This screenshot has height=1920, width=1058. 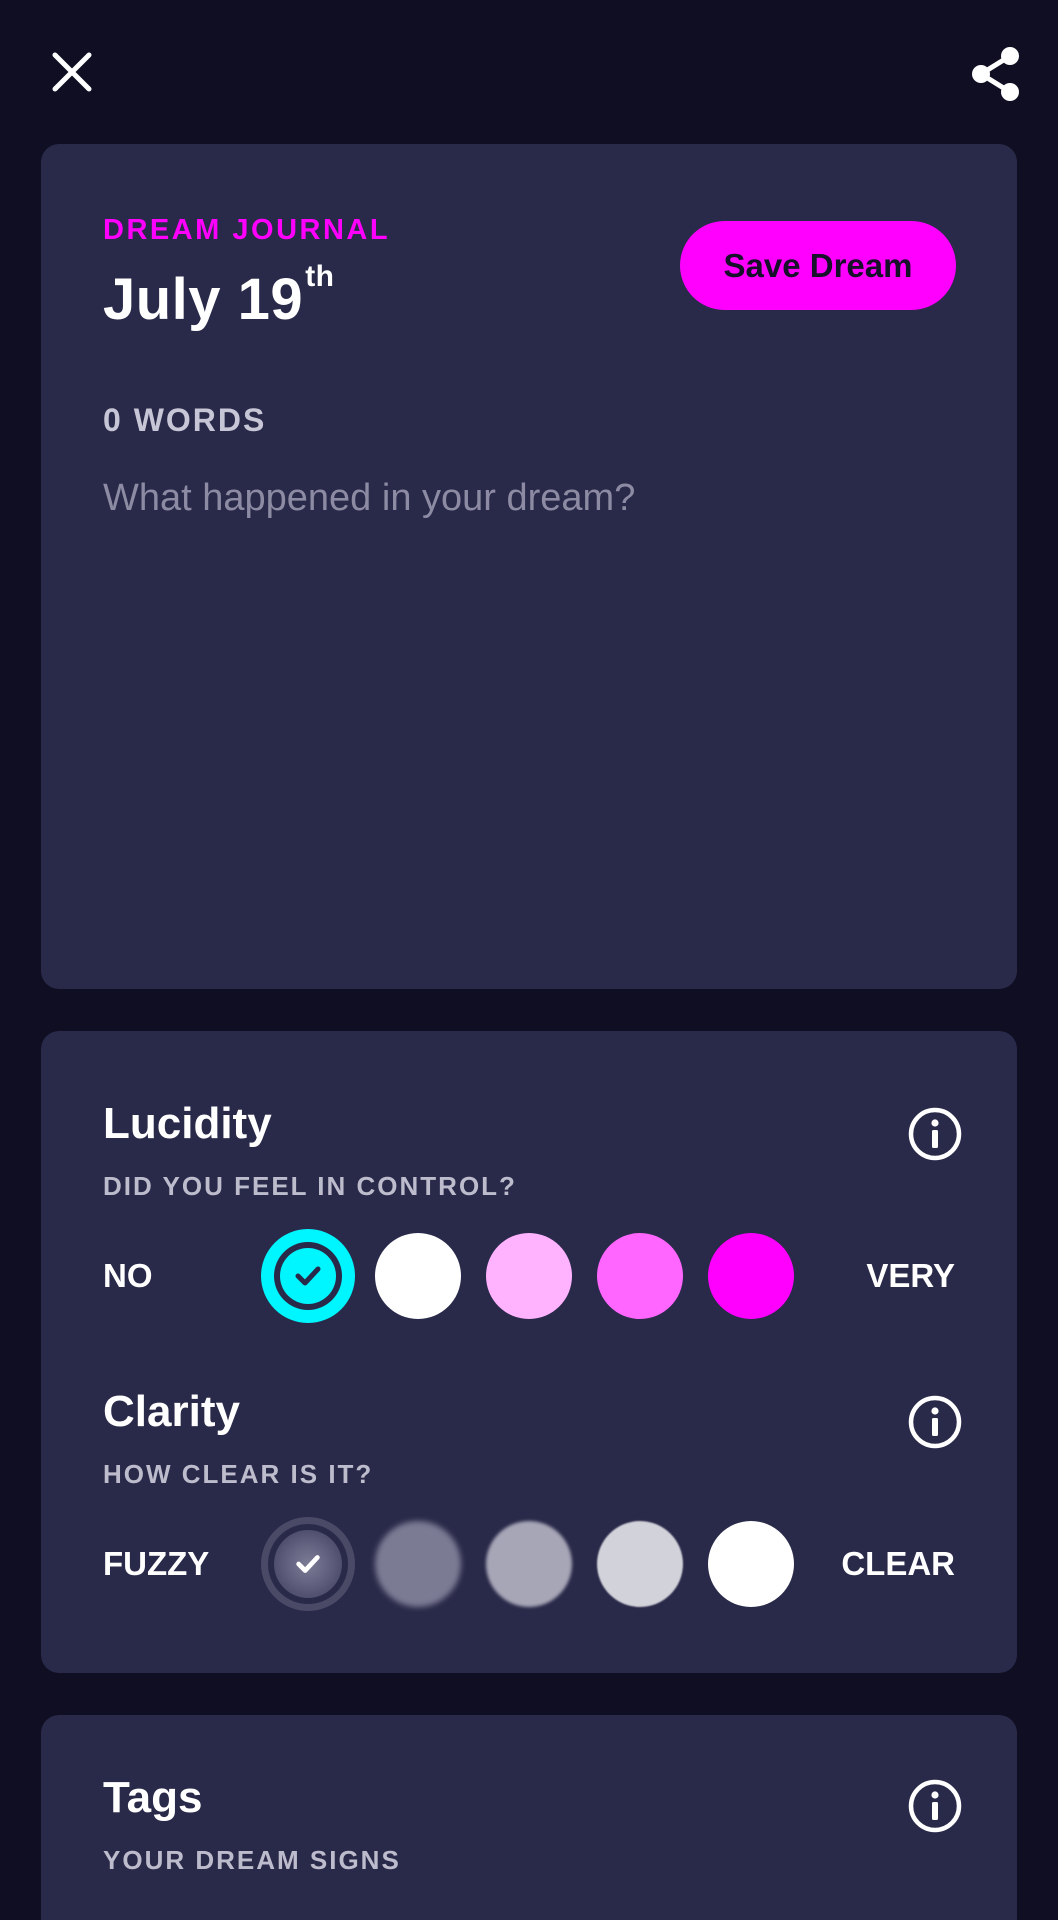 I want to click on lucidity-high-label: VERY, so click(x=910, y=1275).